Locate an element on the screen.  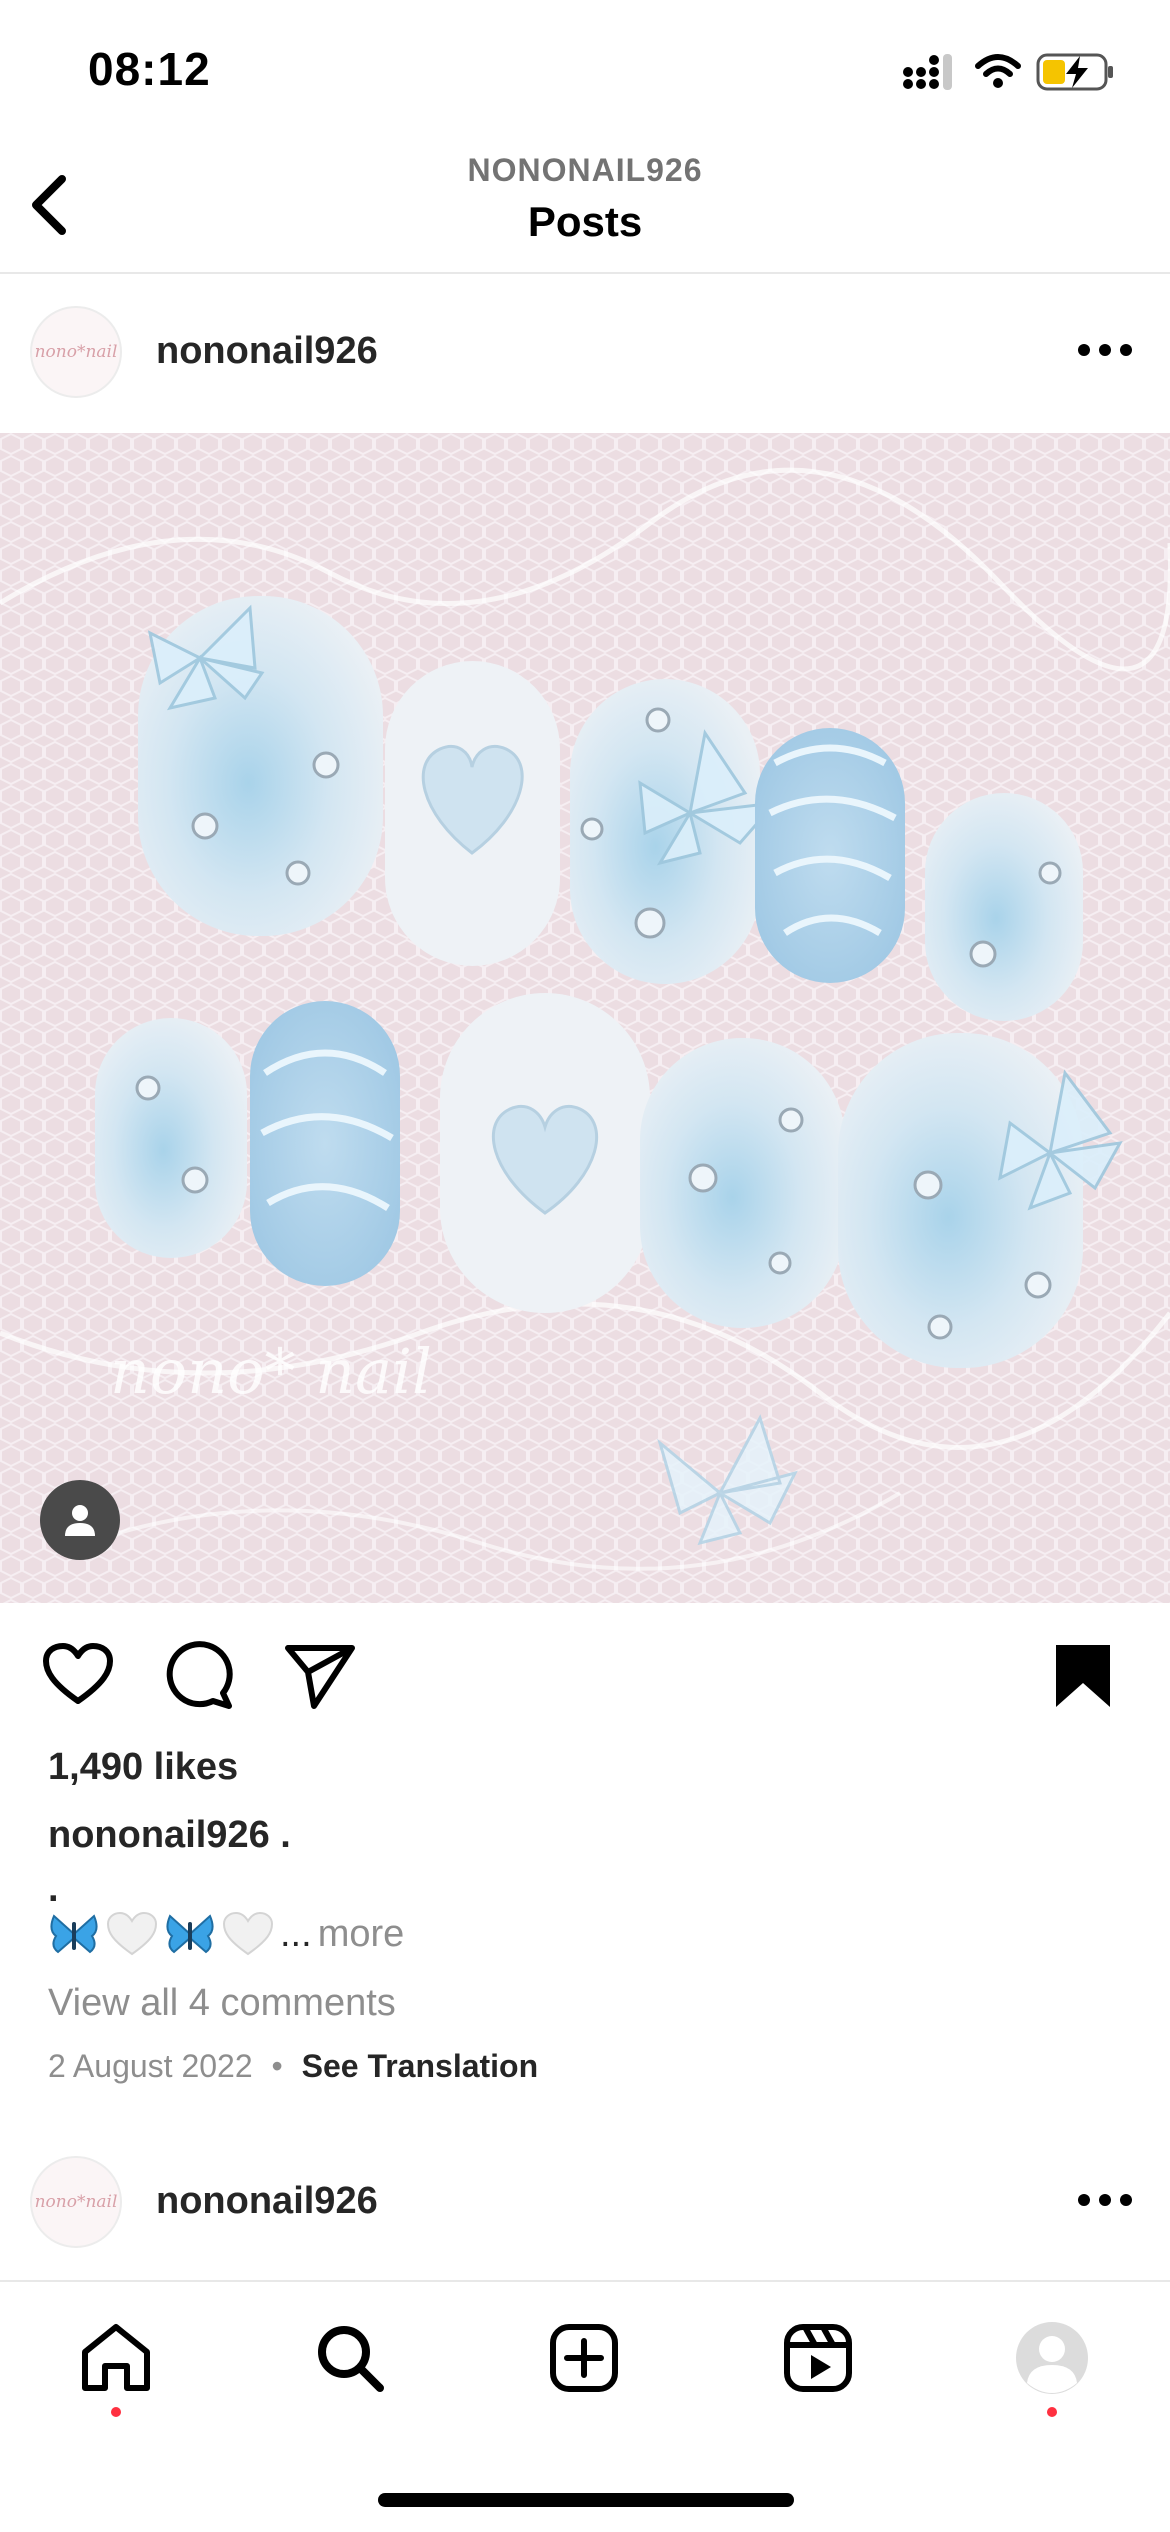
like-button is located at coordinates (78, 1675).